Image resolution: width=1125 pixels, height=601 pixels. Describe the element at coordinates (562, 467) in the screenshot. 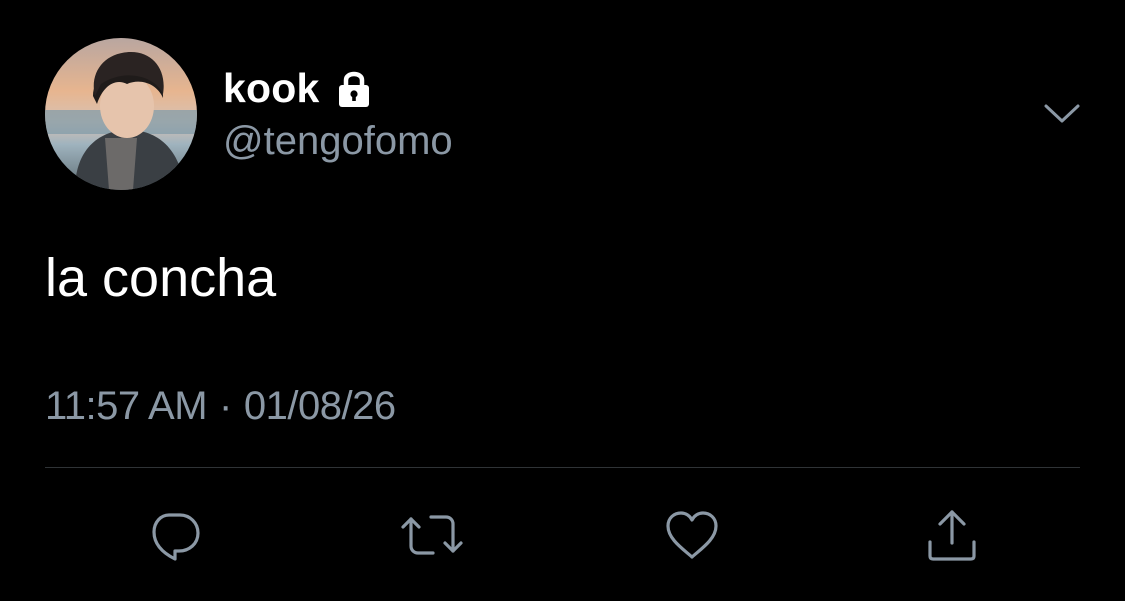

I see `divider` at that location.